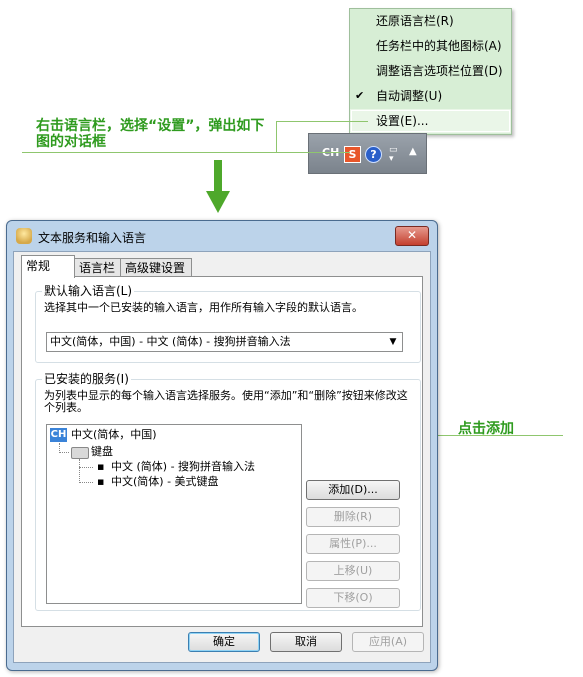 This screenshot has height=677, width=583. What do you see at coordinates (388, 642) in the screenshot?
I see `apply-button: 应用(A)` at bounding box center [388, 642].